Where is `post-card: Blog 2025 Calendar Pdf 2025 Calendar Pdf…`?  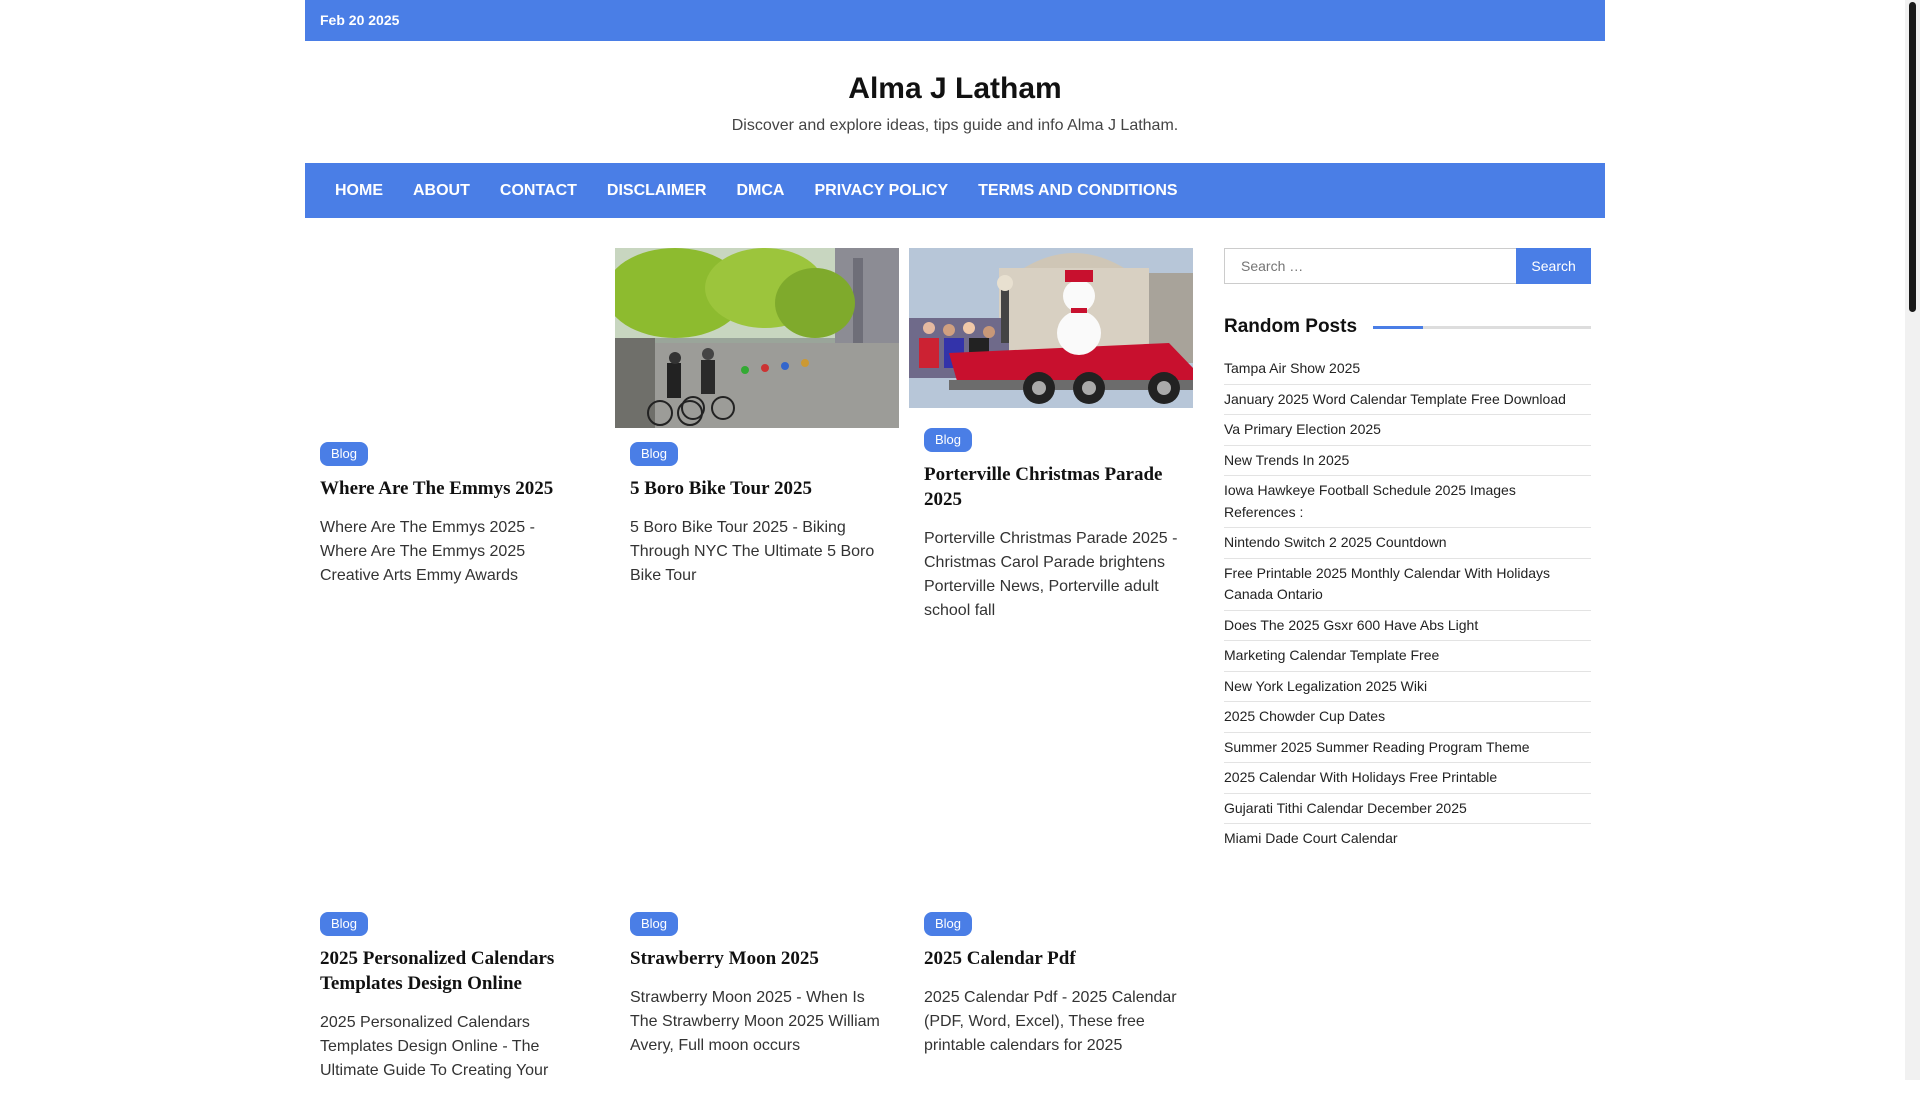
post-card: Blog 2025 Calendar Pdf 2025 Calendar Pdf… is located at coordinates (1051, 888).